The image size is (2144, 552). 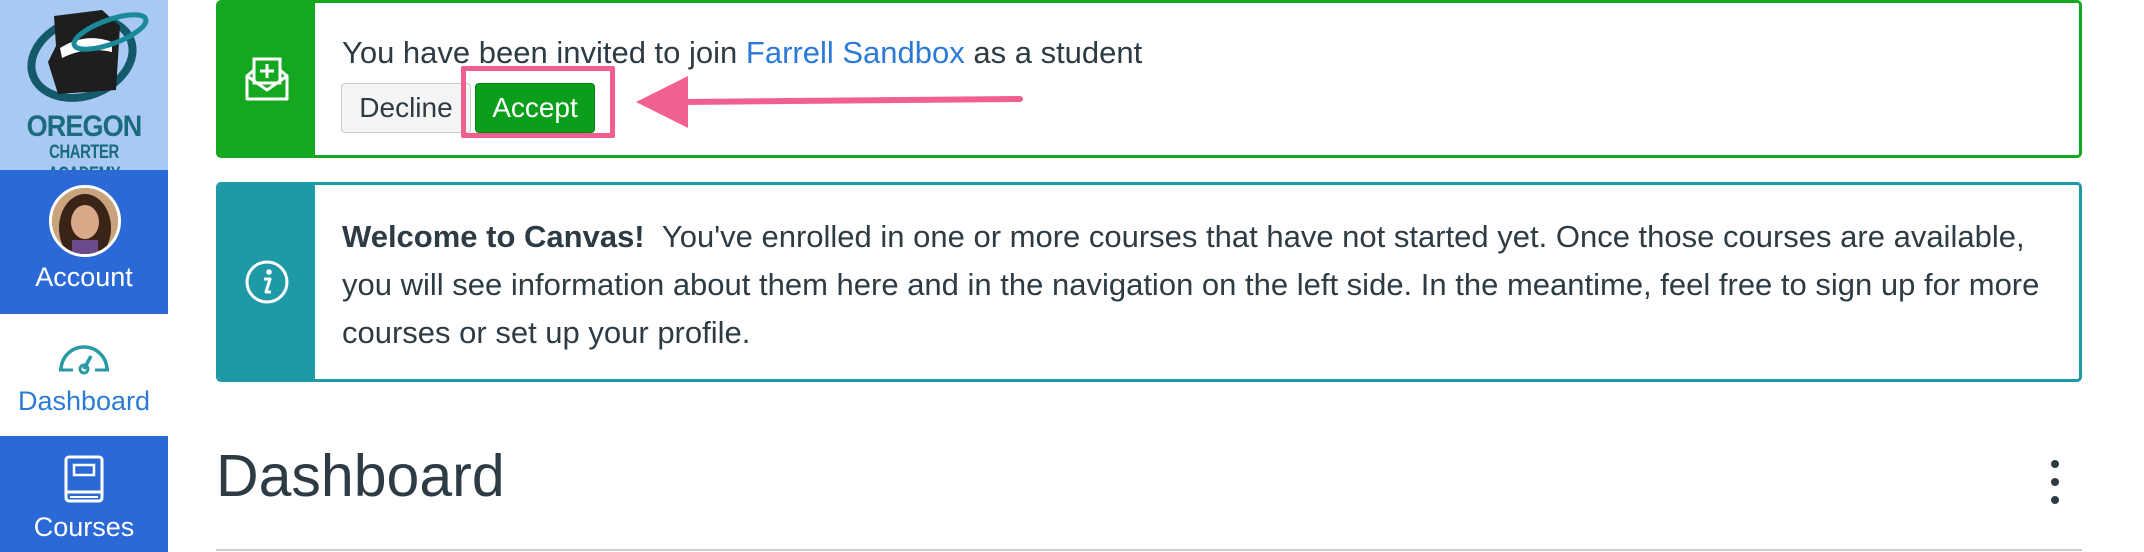 I want to click on envelope-plus-icon, so click(x=267, y=79).